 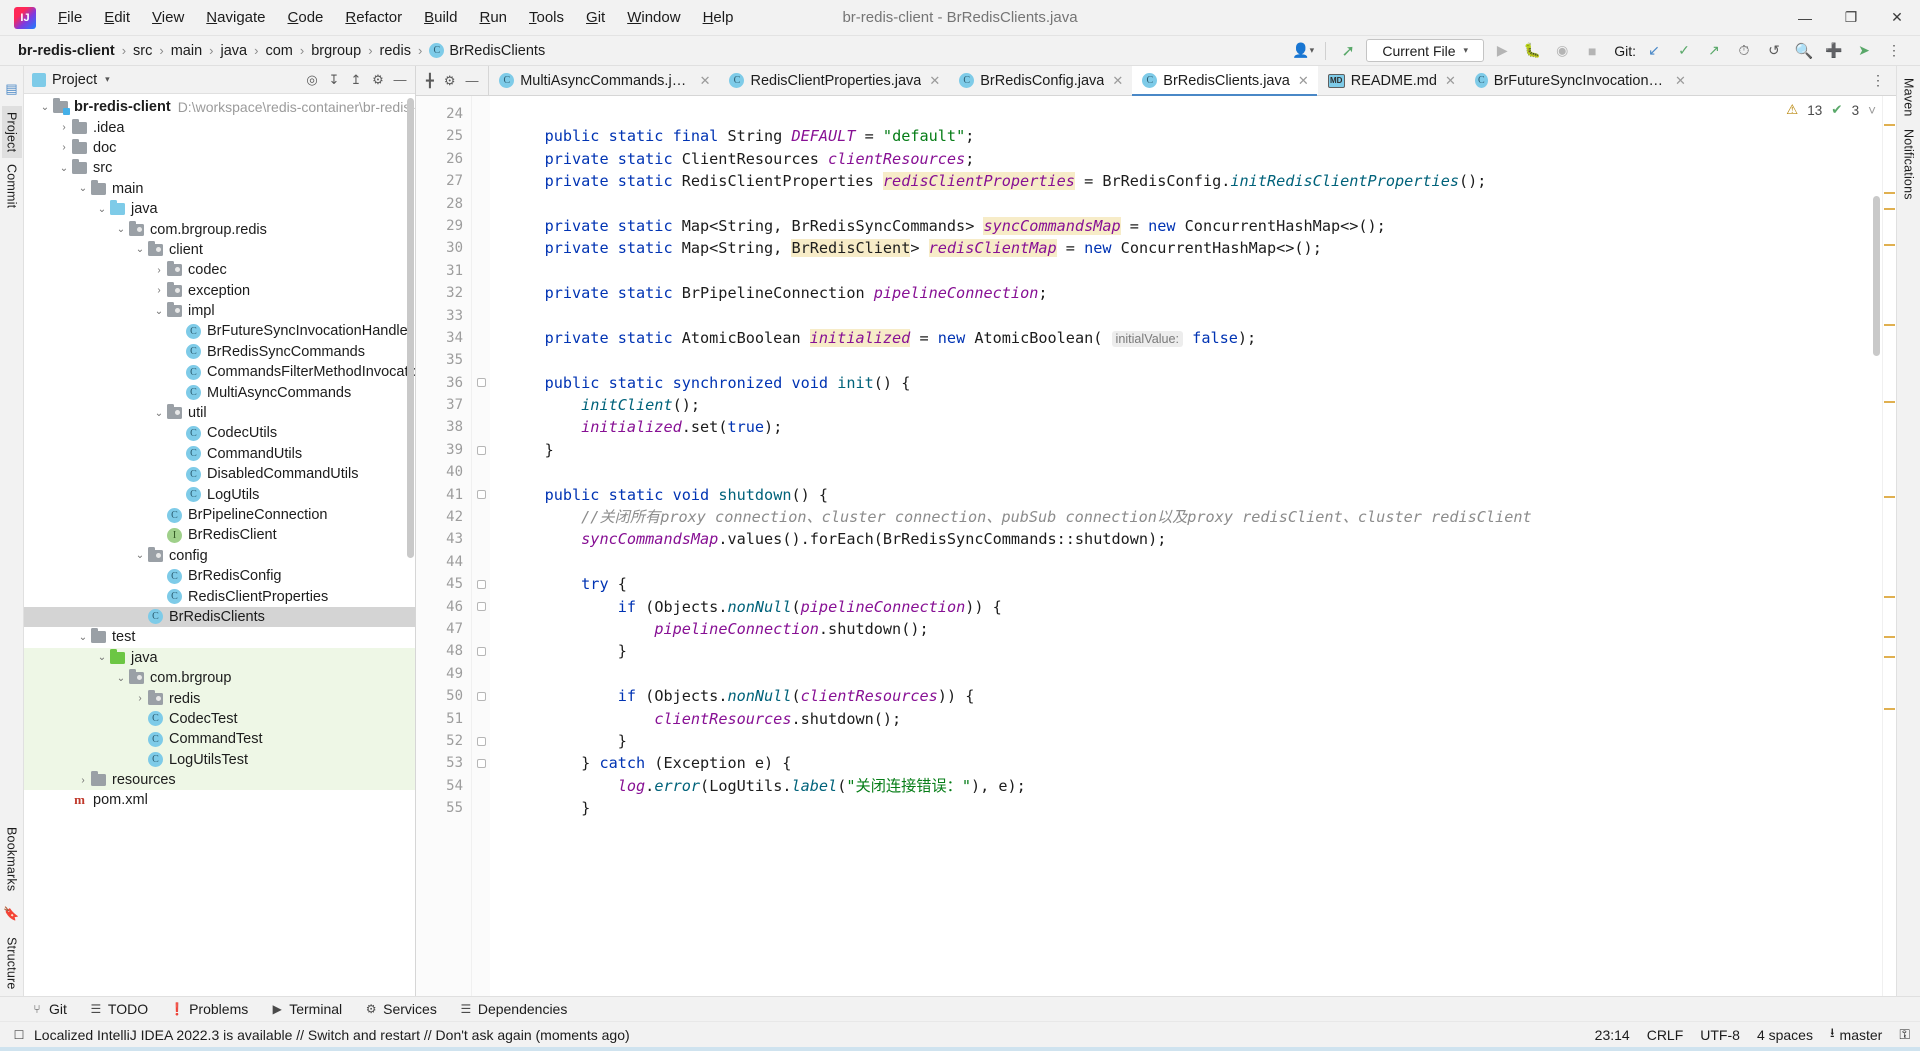 What do you see at coordinates (219, 392) in the screenshot?
I see `tree-node-multiasynccommands: C MultiAsyncCommands` at bounding box center [219, 392].